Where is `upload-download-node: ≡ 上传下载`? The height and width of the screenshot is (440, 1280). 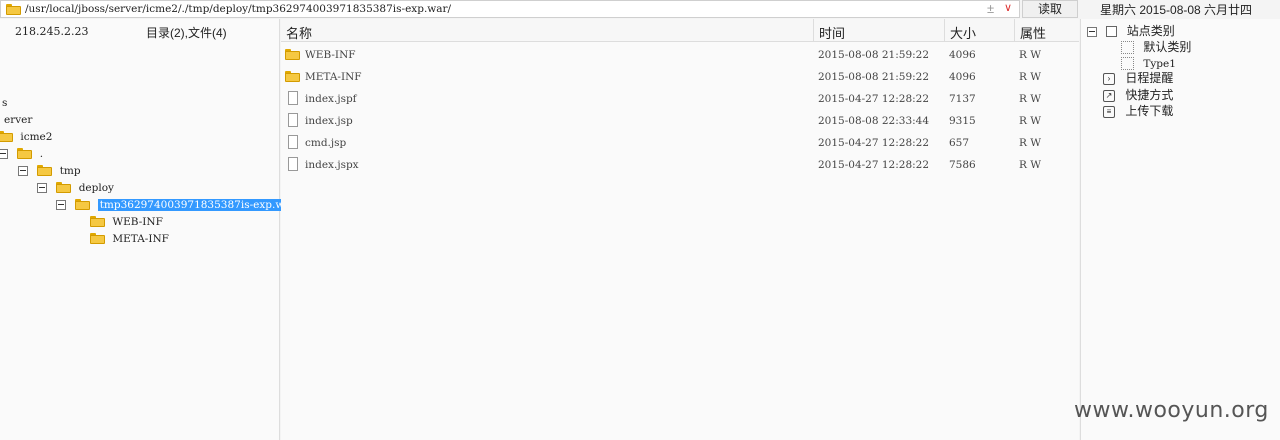
upload-download-node: ≡ 上传下载 is located at coordinates (1138, 111).